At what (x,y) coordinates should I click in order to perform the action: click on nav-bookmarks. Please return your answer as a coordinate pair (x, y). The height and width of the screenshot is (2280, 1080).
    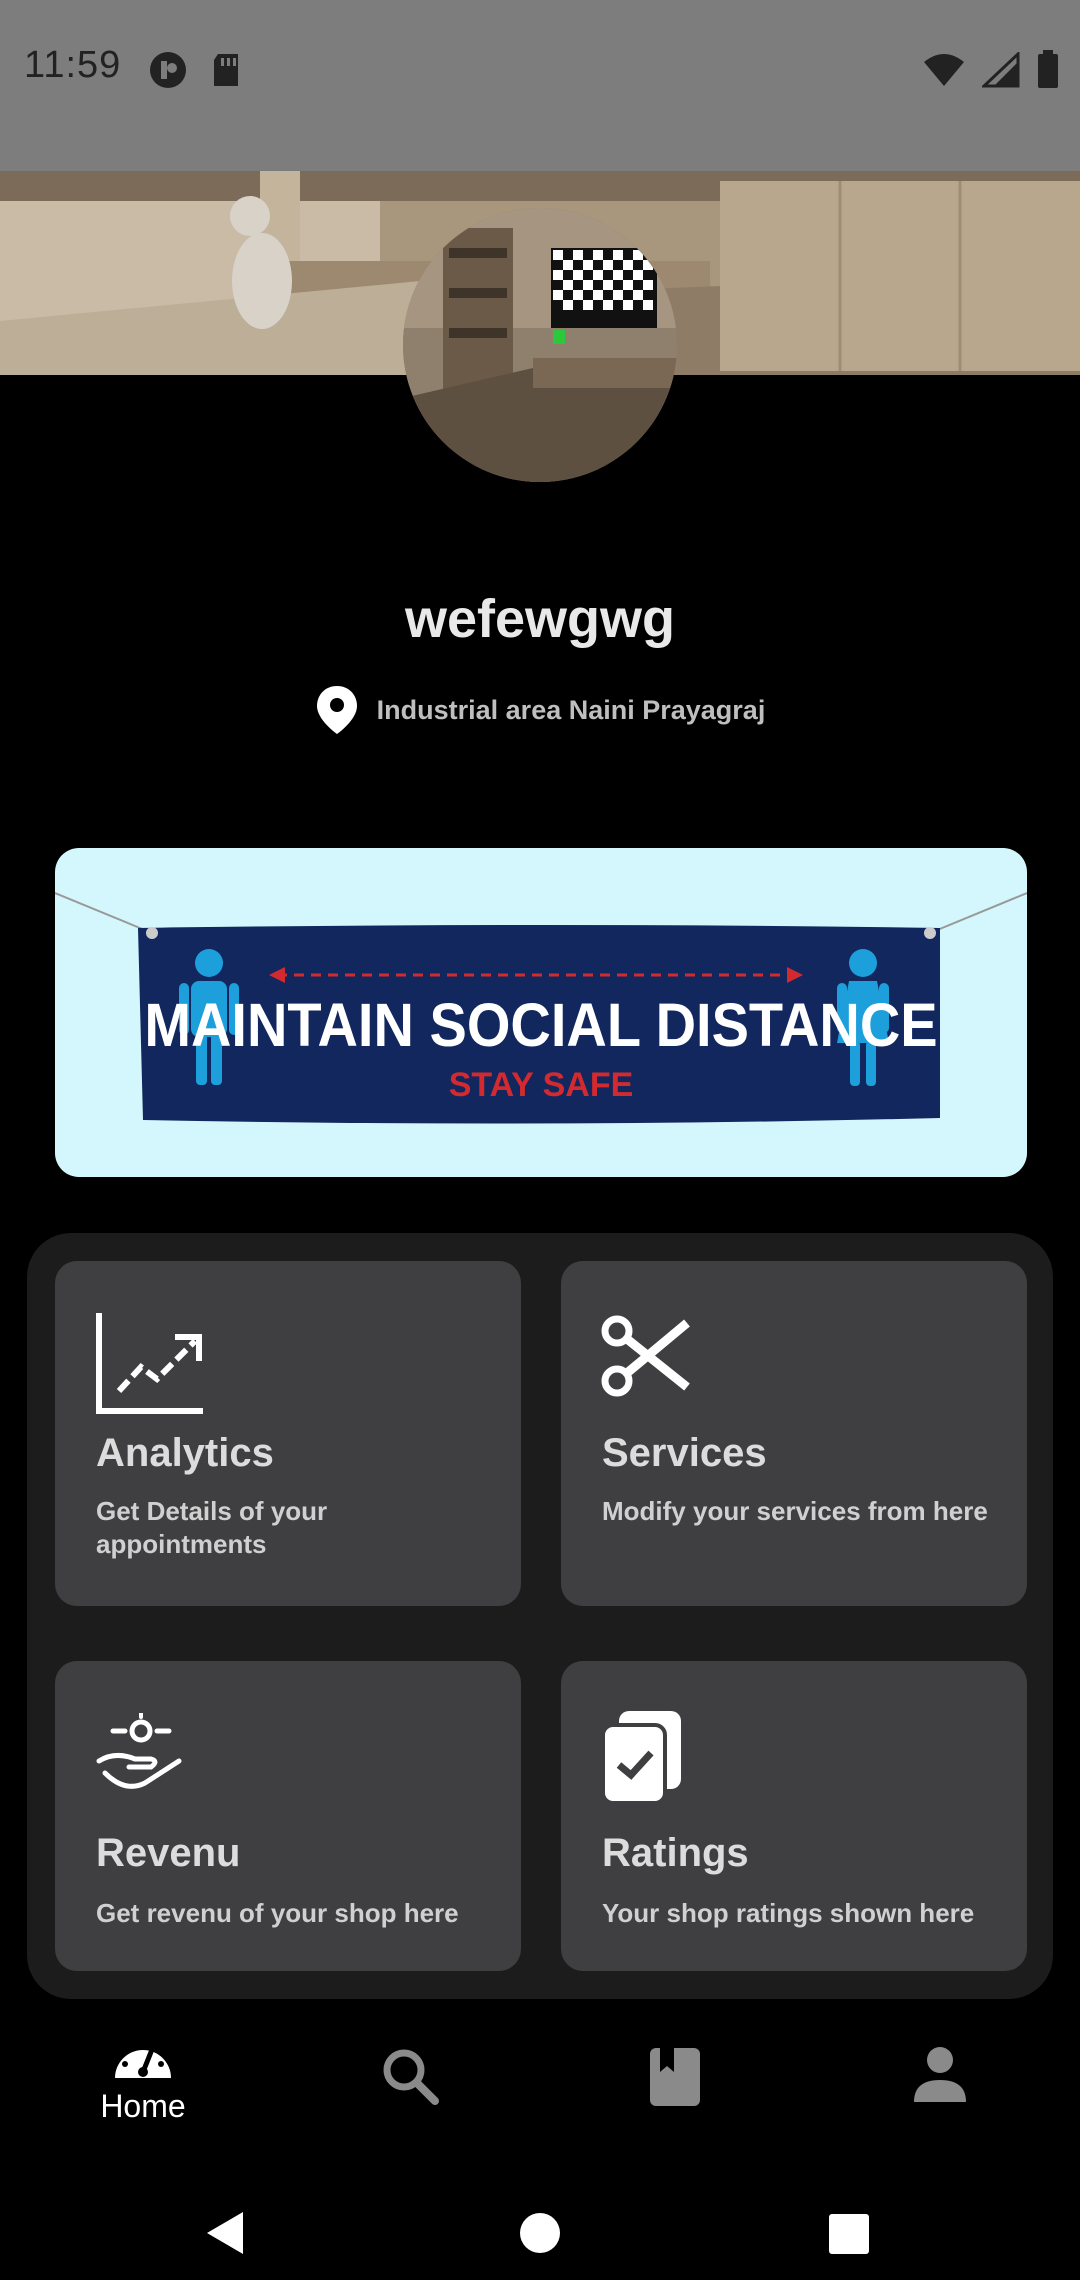
    Looking at the image, I should click on (675, 2077).